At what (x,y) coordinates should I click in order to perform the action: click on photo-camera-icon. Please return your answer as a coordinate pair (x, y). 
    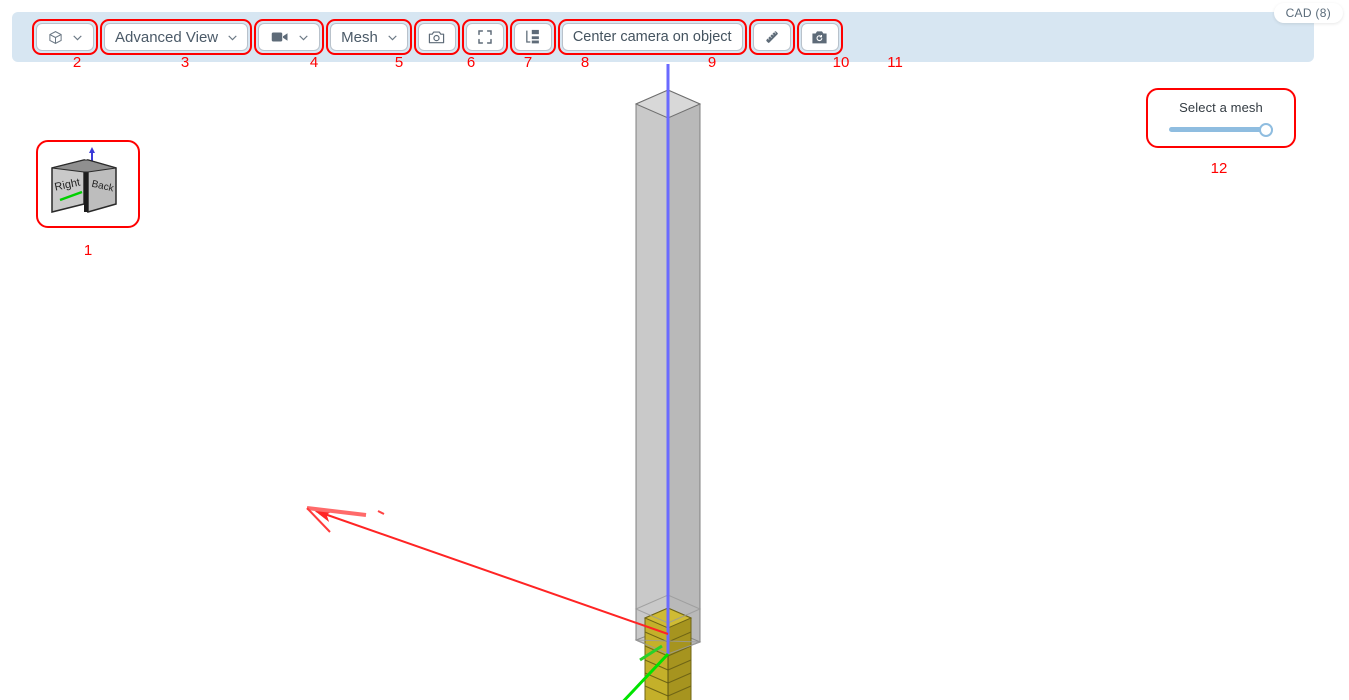
    Looking at the image, I should click on (437, 37).